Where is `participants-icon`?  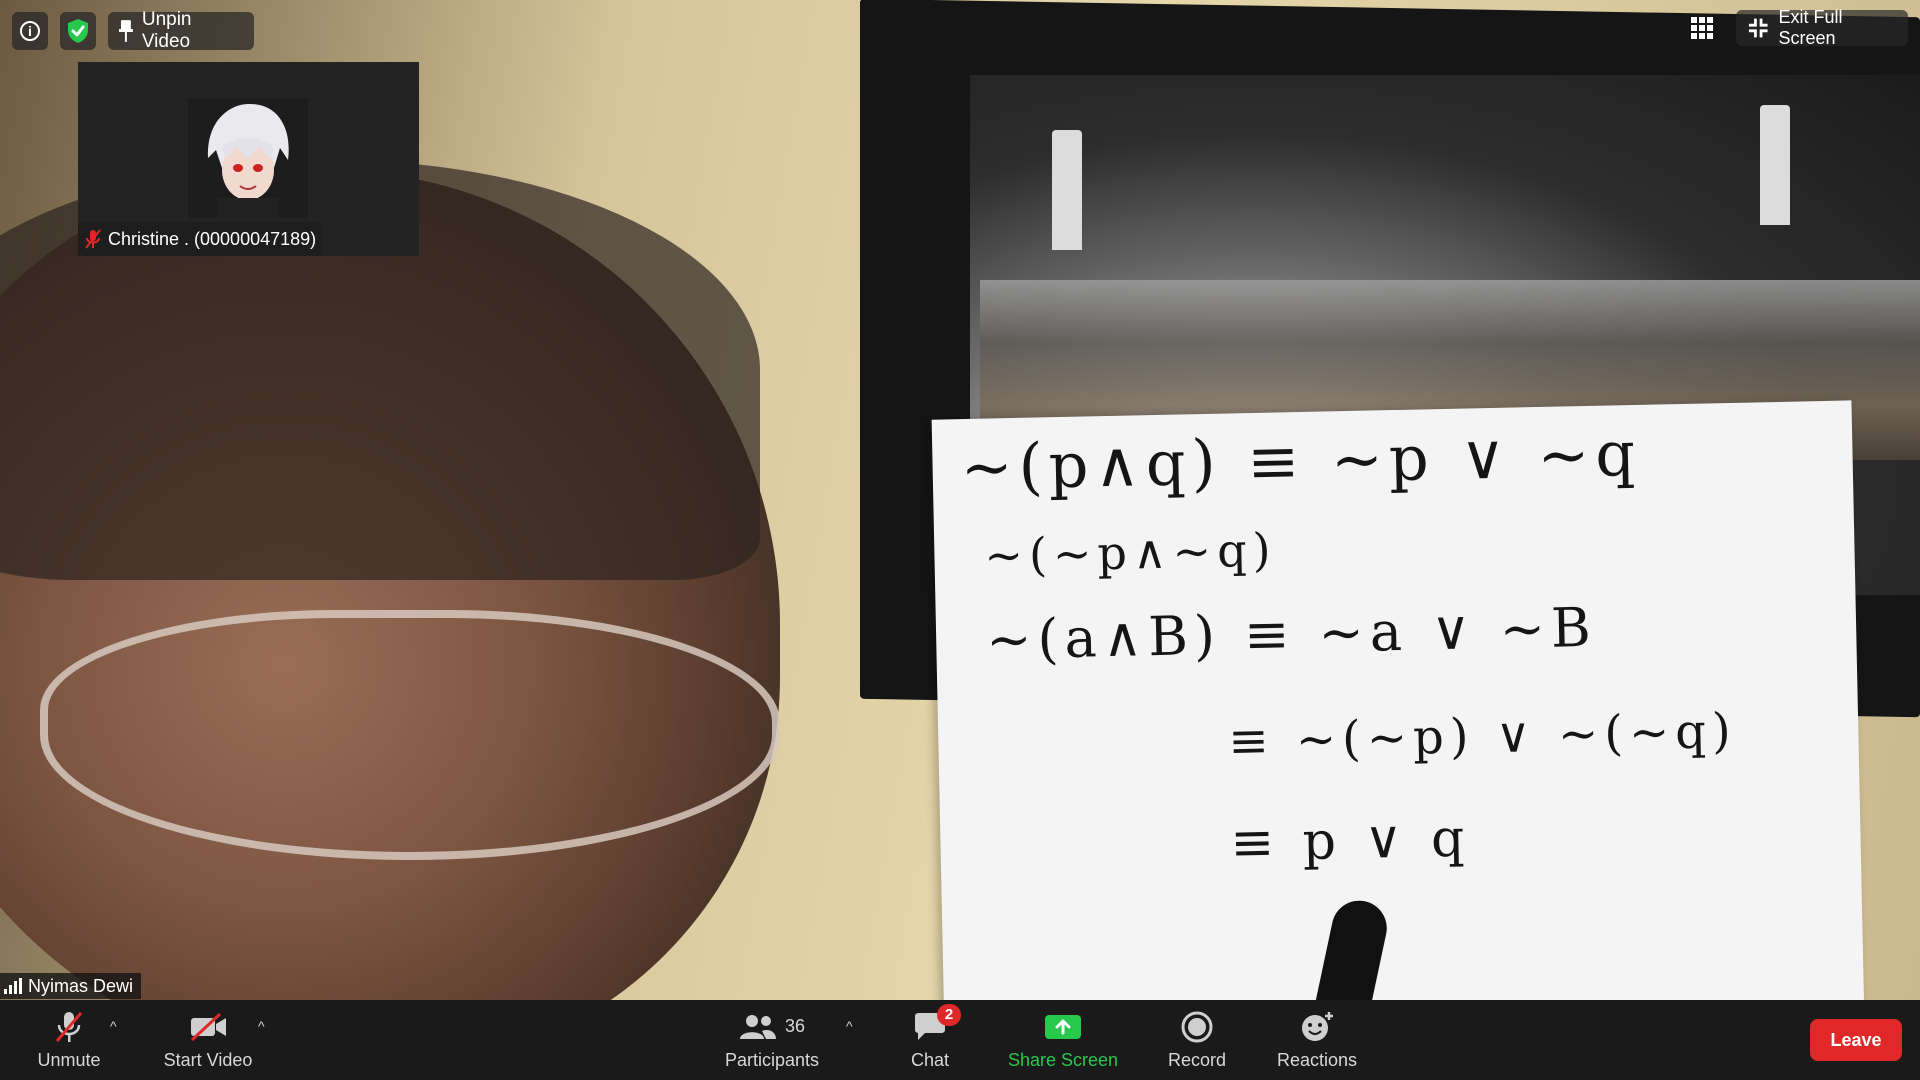
participants-icon is located at coordinates (757, 1026).